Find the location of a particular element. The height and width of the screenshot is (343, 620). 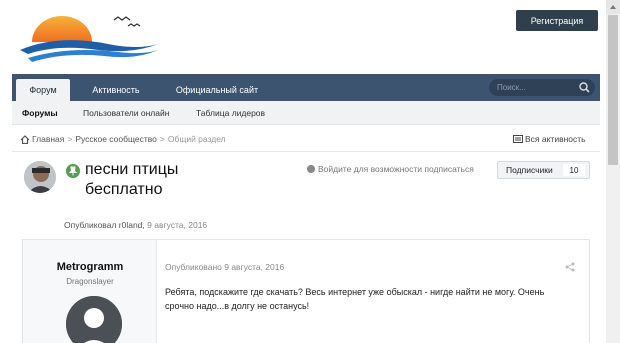

all-activity-link: Вся активность is located at coordinates (549, 139).